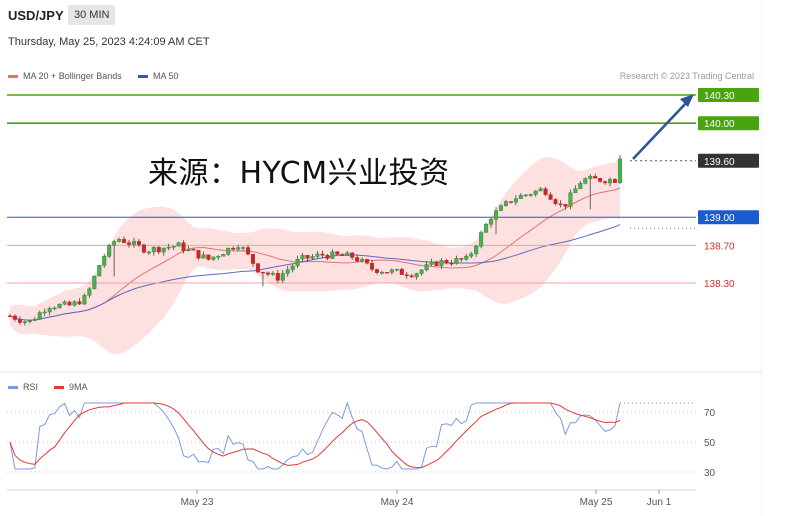 Image resolution: width=812 pixels, height=516 pixels. I want to click on watermark-source-text: 来源：HYCM兴业投资, so click(299, 173).